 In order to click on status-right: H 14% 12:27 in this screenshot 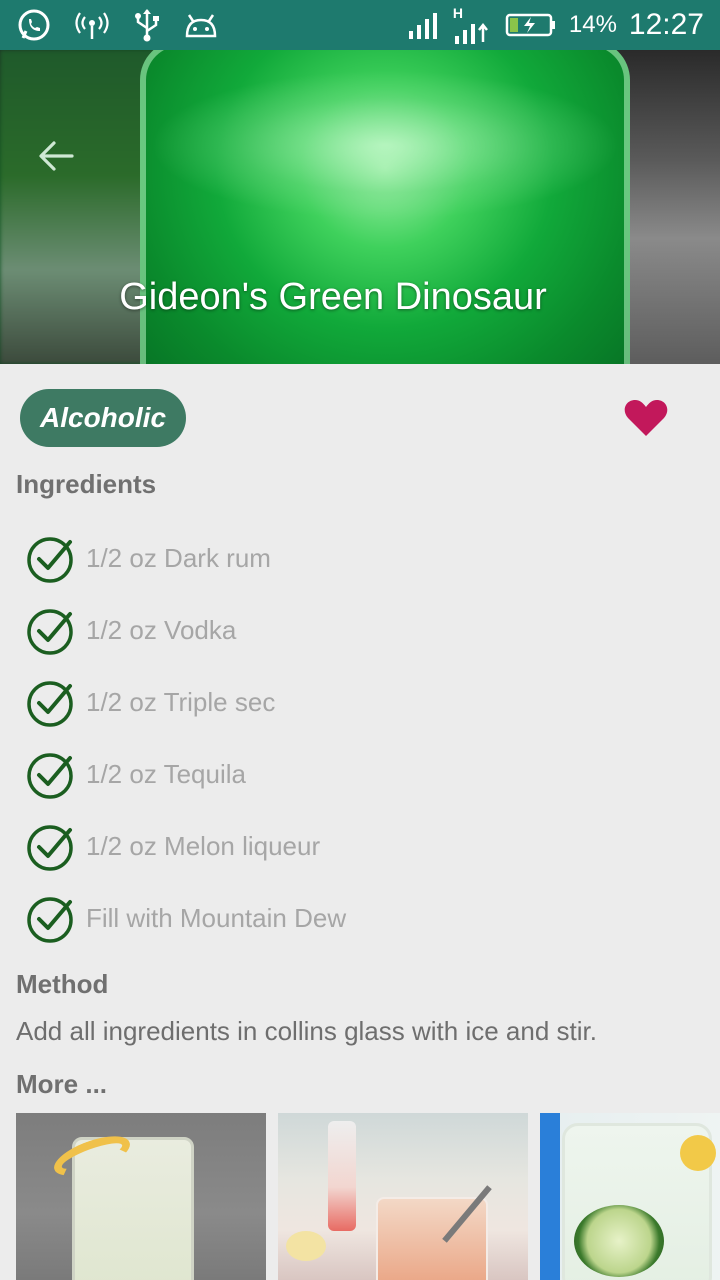, I will do `click(563, 25)`.